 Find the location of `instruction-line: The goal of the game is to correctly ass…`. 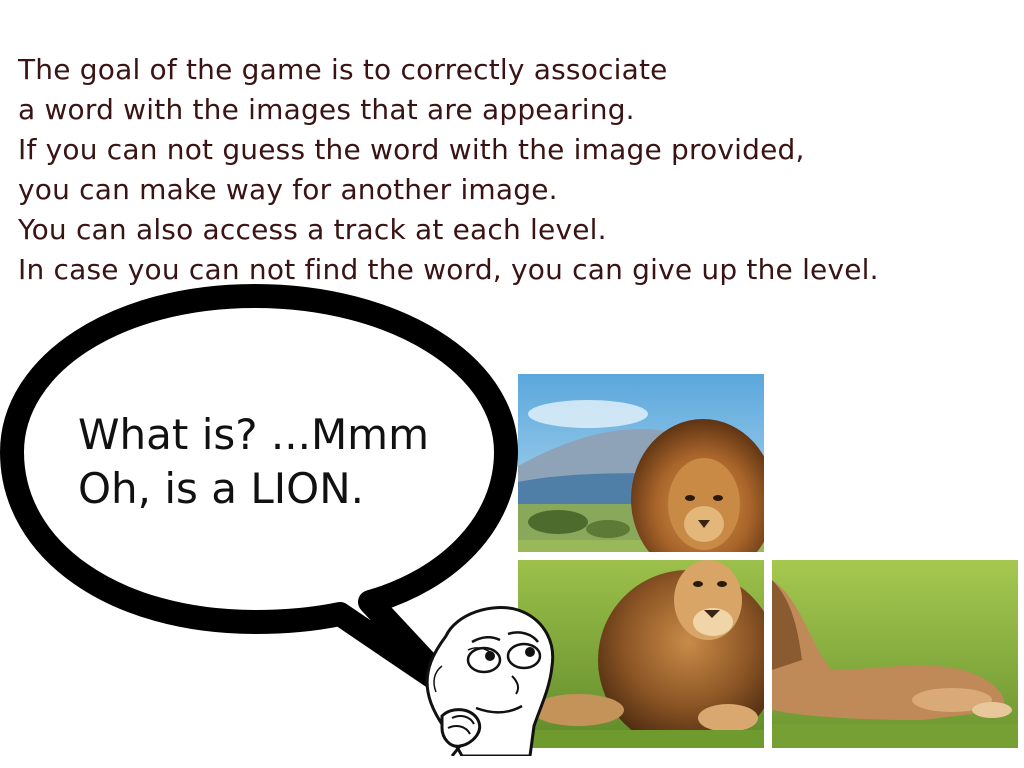

instruction-line: The goal of the game is to correctly ass… is located at coordinates (343, 69).